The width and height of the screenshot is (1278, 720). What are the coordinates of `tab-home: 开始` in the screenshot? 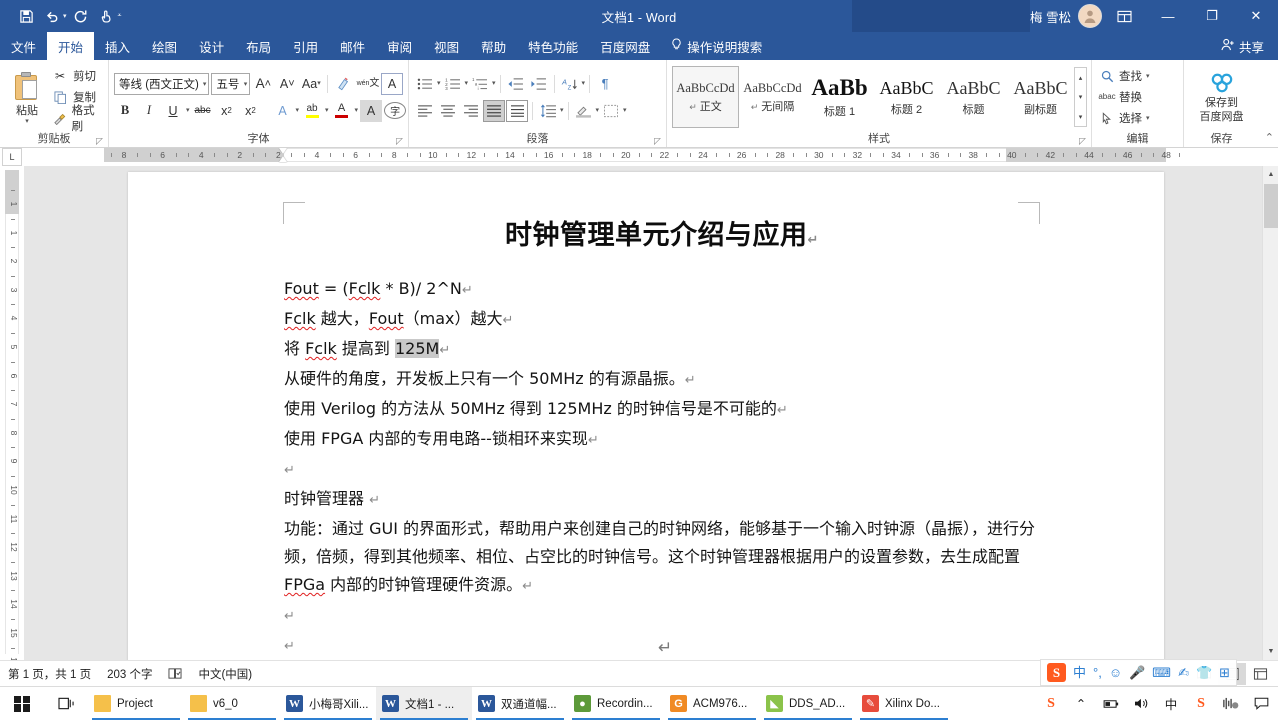 It's located at (71, 46).